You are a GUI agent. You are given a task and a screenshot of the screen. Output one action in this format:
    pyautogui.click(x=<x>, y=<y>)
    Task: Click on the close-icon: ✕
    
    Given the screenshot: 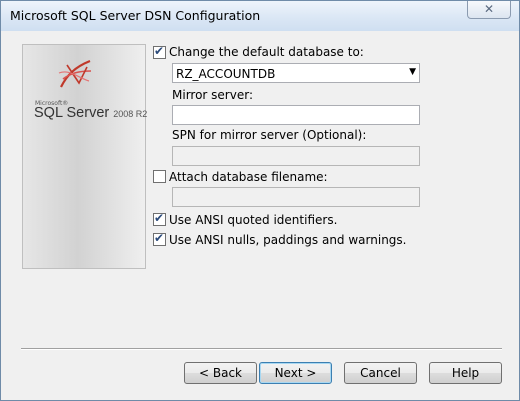 What is the action you would take?
    pyautogui.click(x=489, y=9)
    